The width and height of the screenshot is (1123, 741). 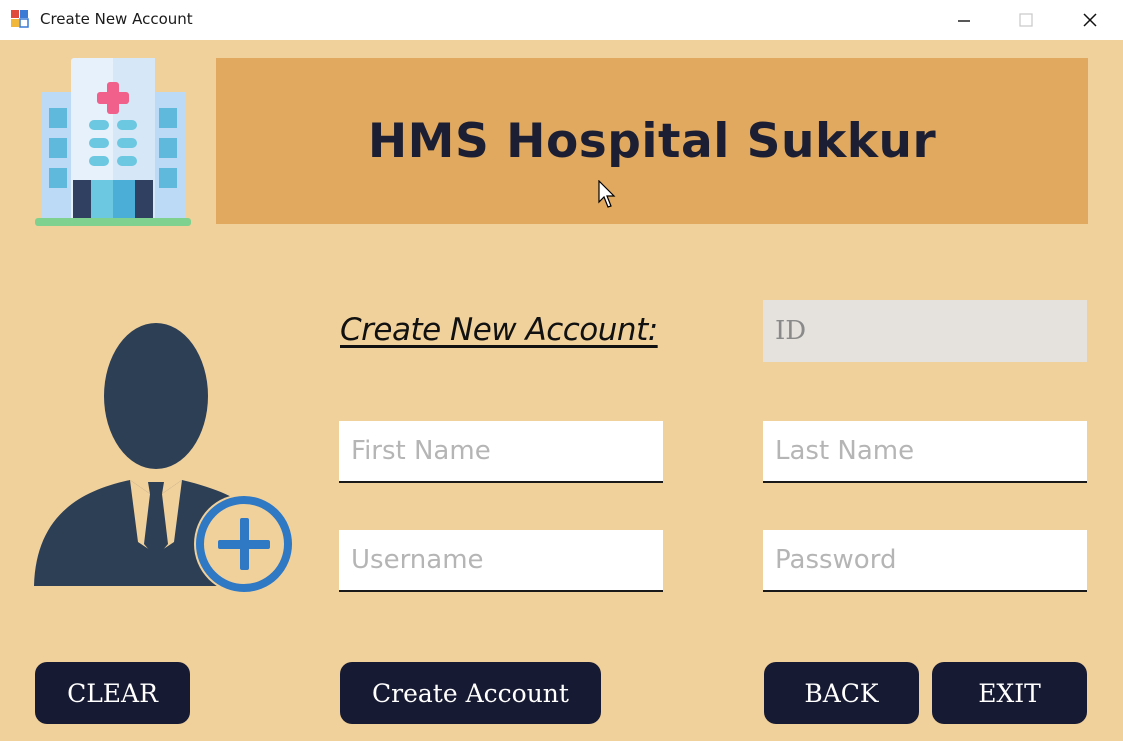 I want to click on password-field, so click(x=925, y=561).